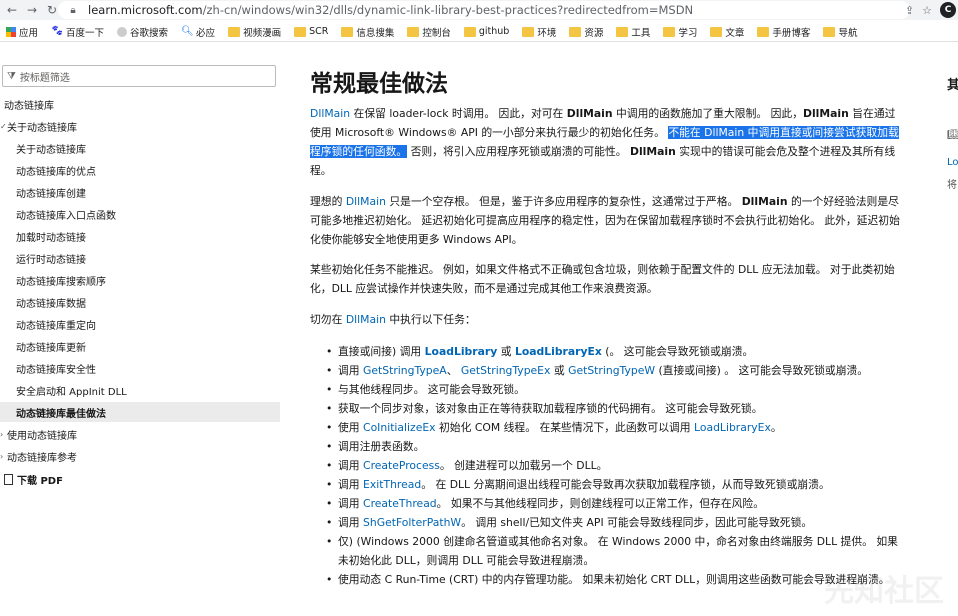 This screenshot has width=958, height=616. What do you see at coordinates (727, 32) in the screenshot?
I see `bookmark-item: 文章` at bounding box center [727, 32].